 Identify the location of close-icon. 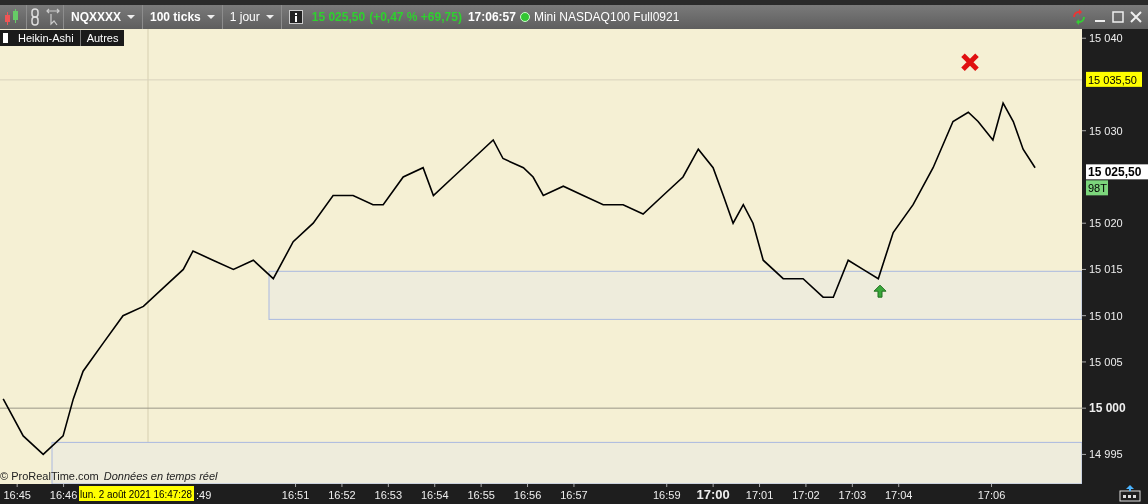
(1136, 17).